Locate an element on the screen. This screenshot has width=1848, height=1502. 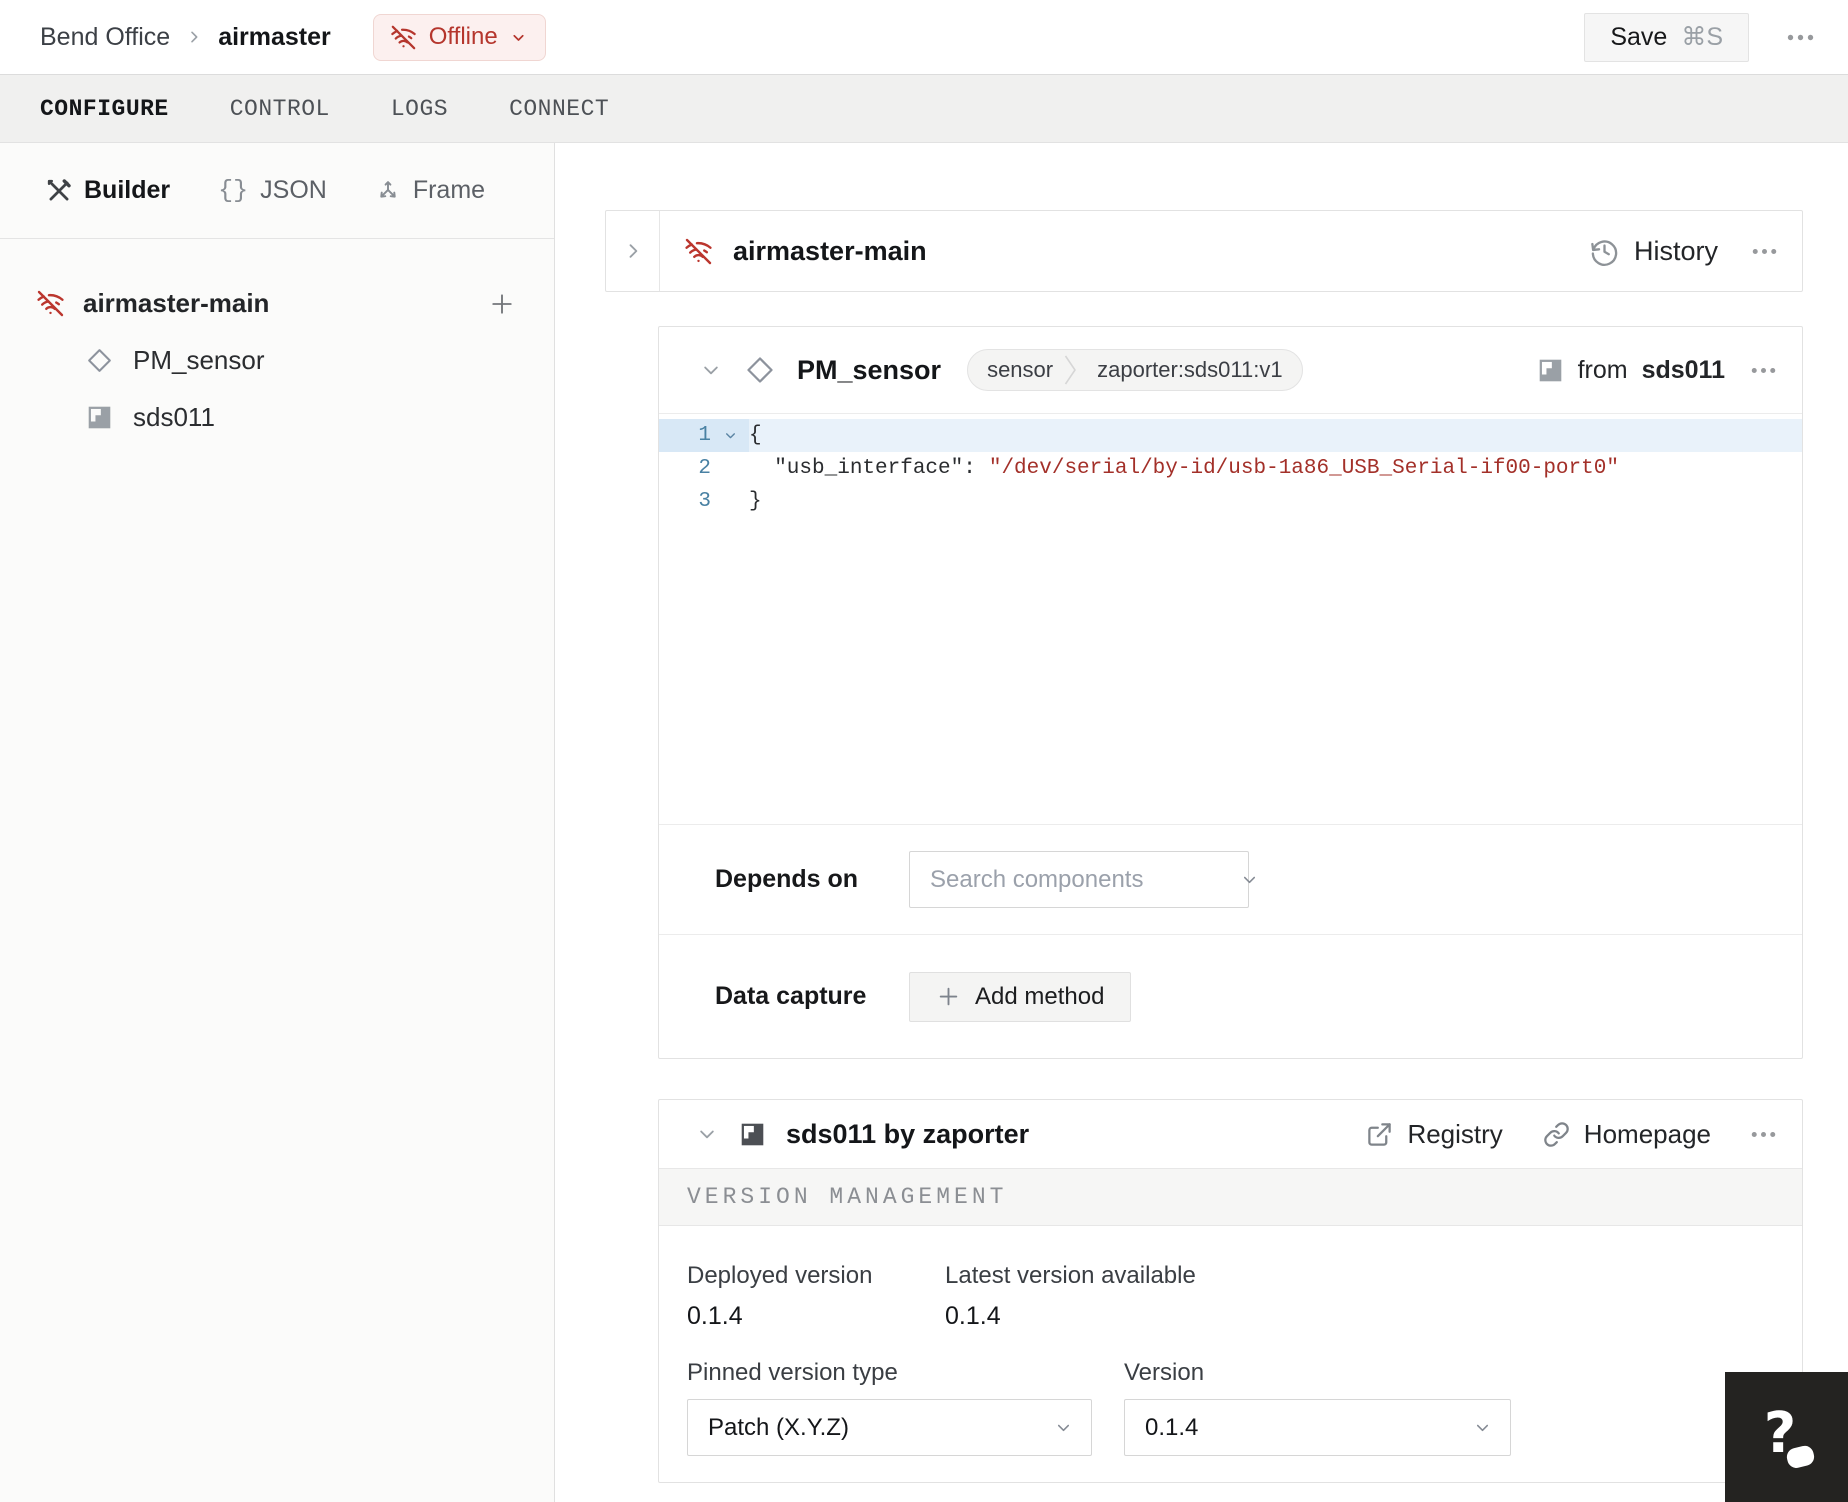
deployed-version-label: Deployed version is located at coordinates (780, 1275).